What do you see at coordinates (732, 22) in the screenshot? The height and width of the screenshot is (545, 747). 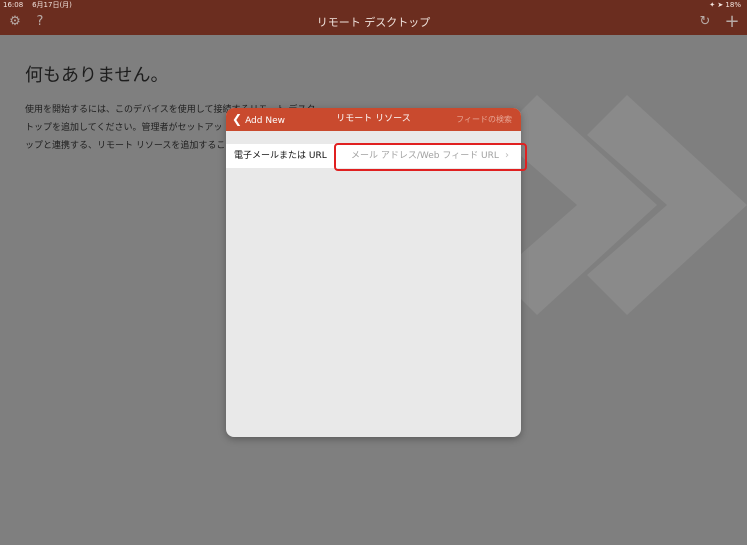 I see `plus-icon: +` at bounding box center [732, 22].